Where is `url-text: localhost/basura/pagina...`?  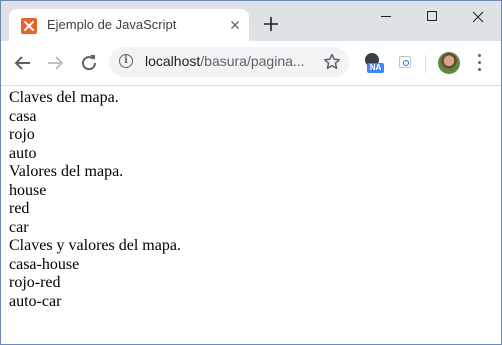
url-text: localhost/basura/pagina... is located at coordinates (225, 61).